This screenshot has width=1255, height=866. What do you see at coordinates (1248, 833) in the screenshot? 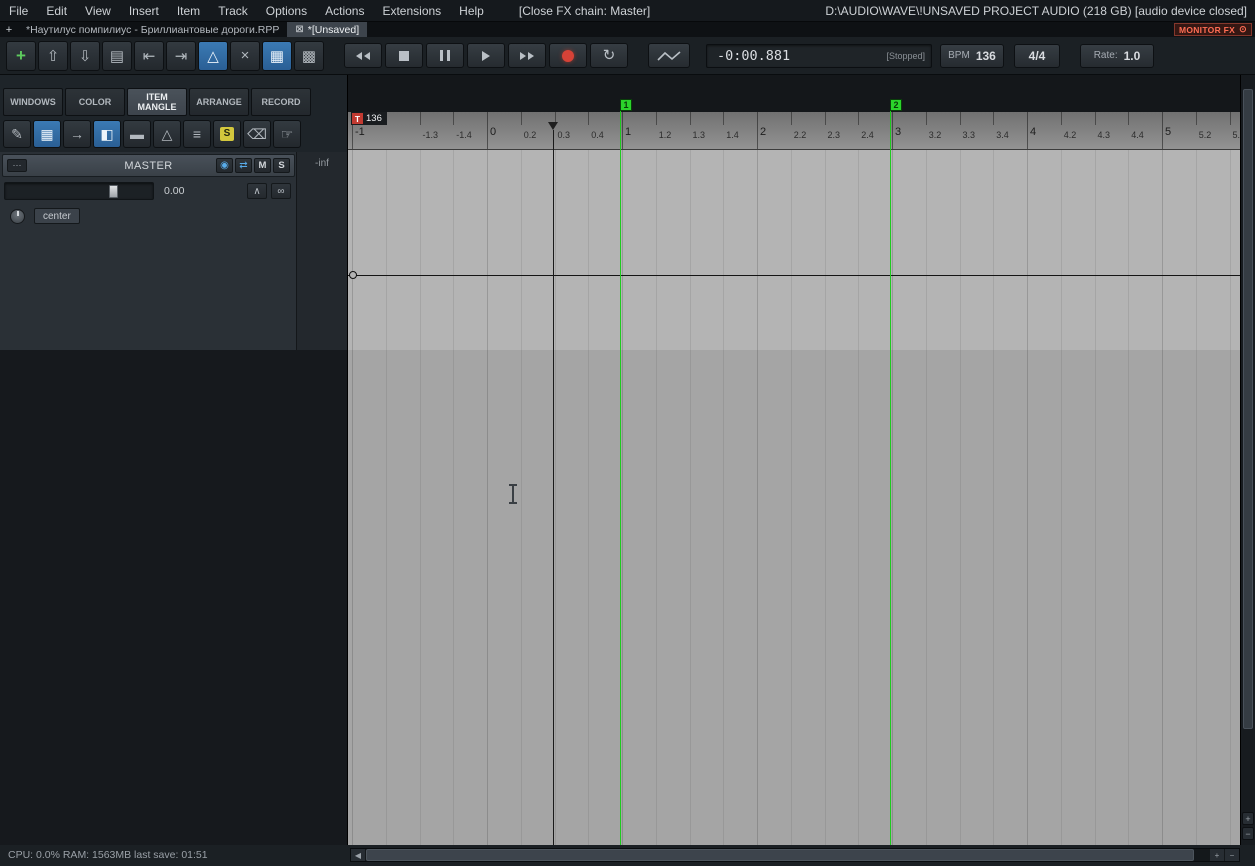
I see `vertical-zoom-out-button: −` at bounding box center [1248, 833].